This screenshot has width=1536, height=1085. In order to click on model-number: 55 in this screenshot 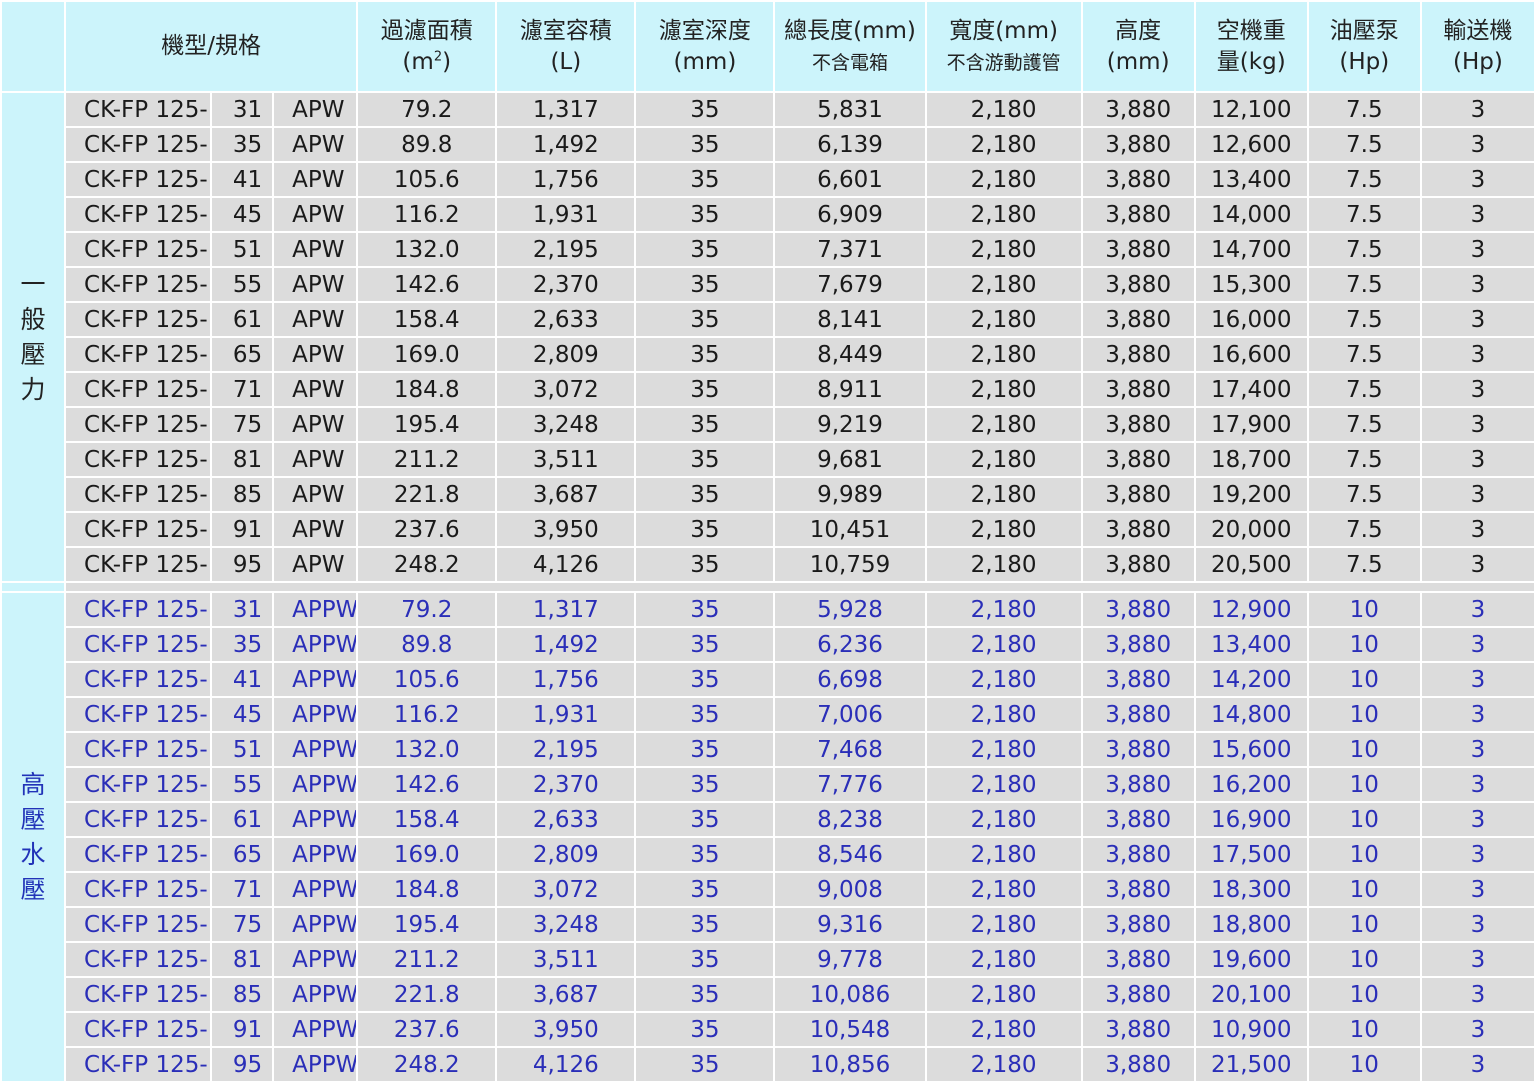, I will do `click(242, 284)`.